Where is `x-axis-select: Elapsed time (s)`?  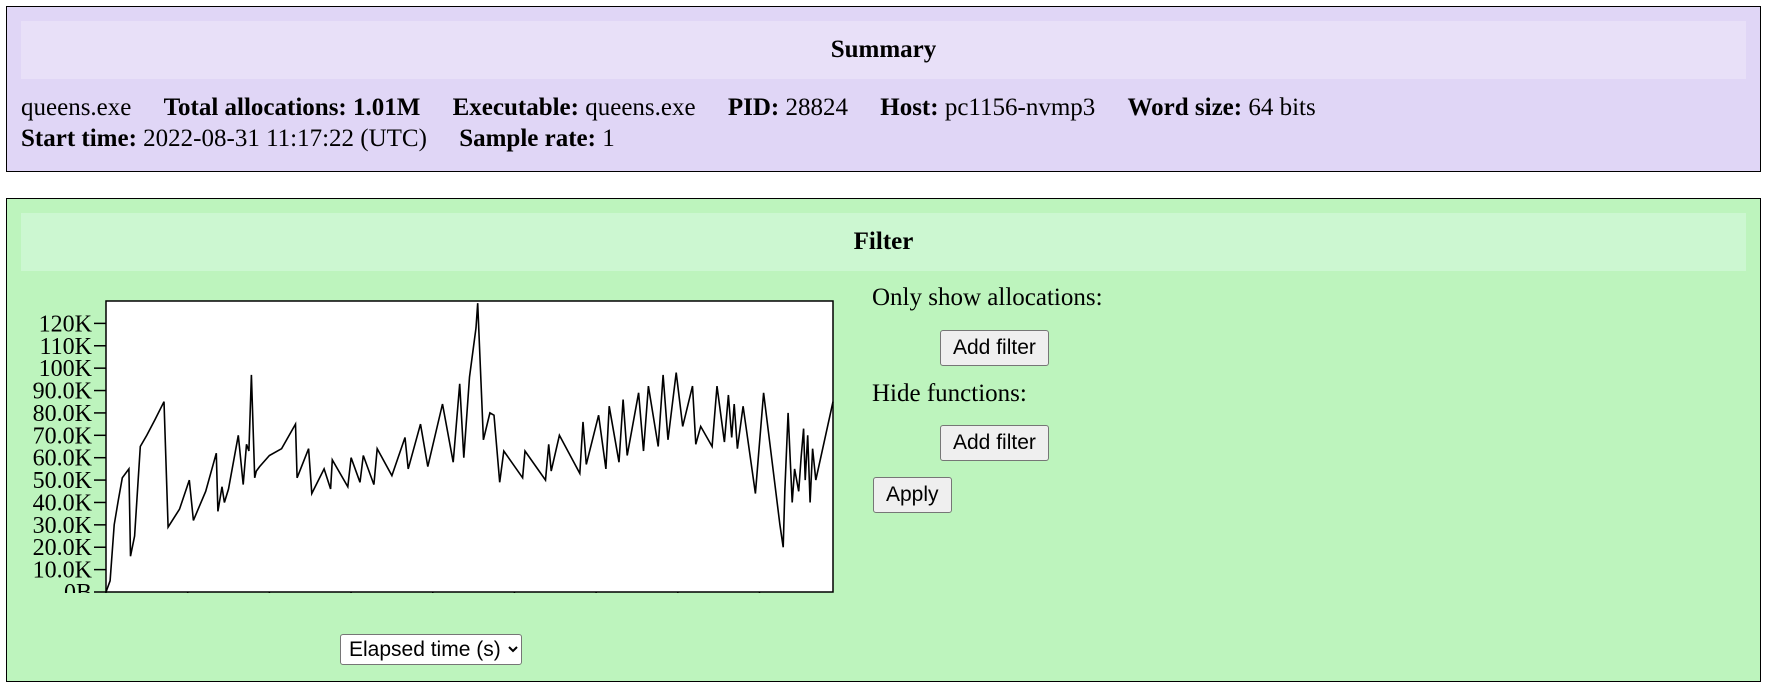
x-axis-select: Elapsed time (s) is located at coordinates (431, 649).